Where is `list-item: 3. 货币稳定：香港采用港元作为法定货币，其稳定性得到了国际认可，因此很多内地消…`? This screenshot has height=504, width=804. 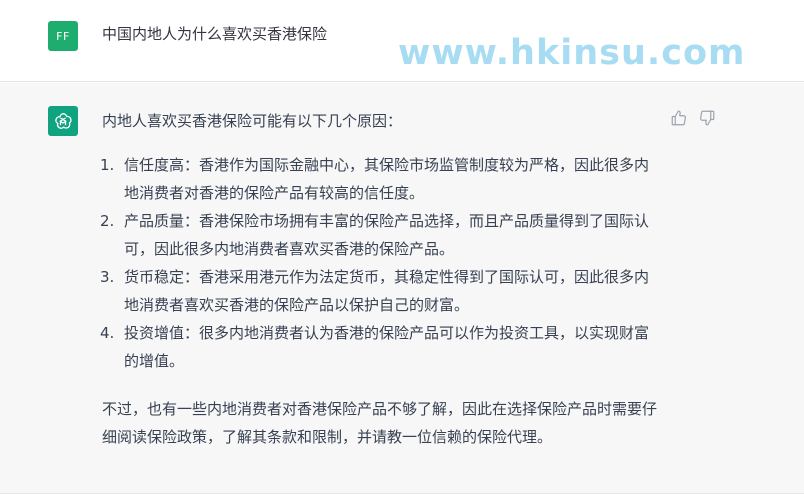 list-item: 3. 货币稳定：香港采用港元作为法定货币，其稳定性得到了国际认可，因此很多内地消… is located at coordinates (381, 291).